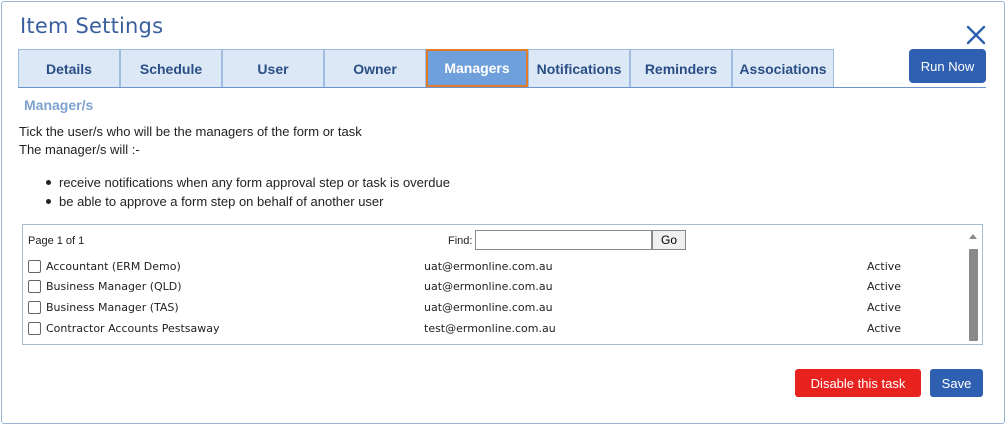 The width and height of the screenshot is (1007, 427). Describe the element at coordinates (502, 87) in the screenshot. I see `tabs-divider` at that location.